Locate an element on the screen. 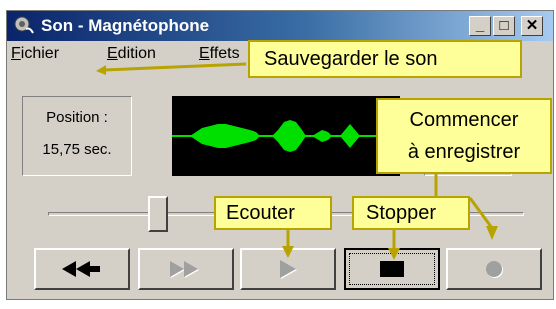  position-slider-thumb is located at coordinates (158, 214).